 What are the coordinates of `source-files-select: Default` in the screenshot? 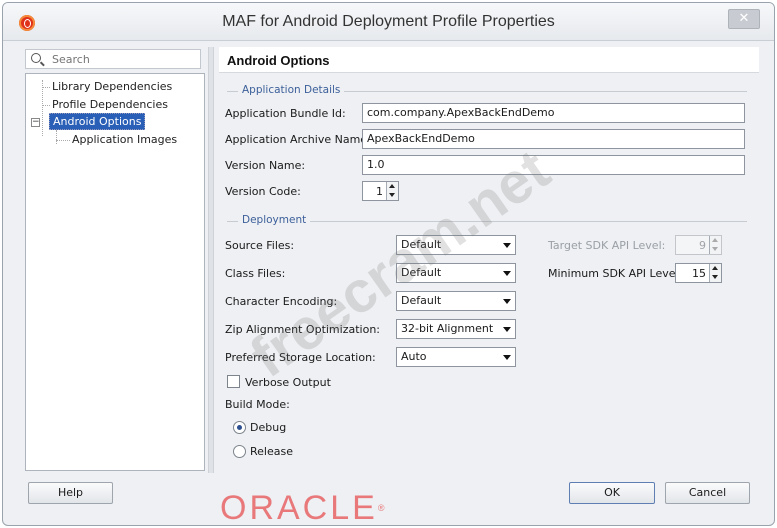 It's located at (456, 245).